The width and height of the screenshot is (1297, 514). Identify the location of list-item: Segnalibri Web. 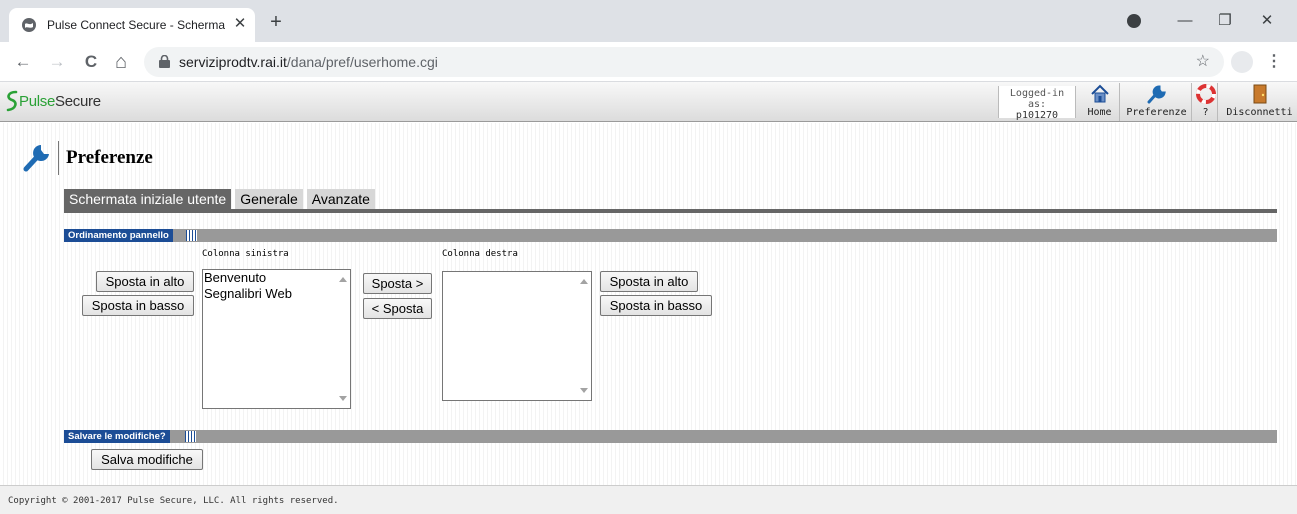
(276, 294).